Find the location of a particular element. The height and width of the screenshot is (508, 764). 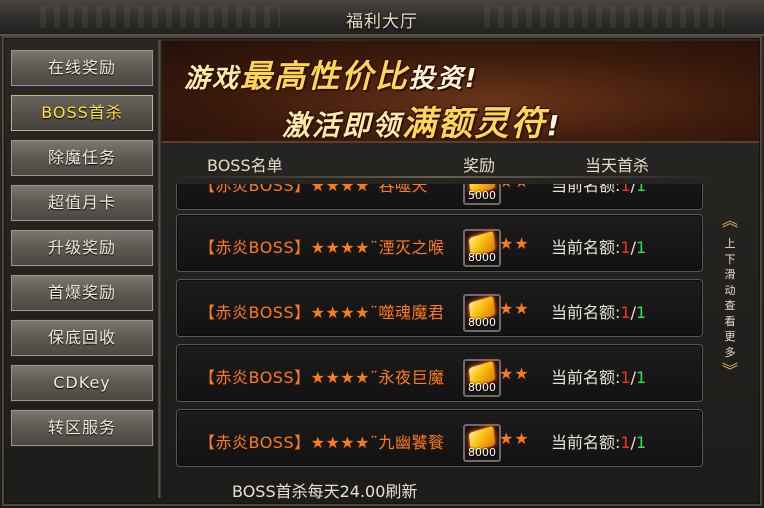

table-row: 【赤炎BOSS】★★★★¨噬魂魔君 ★★ 8000 当前名额:1/1 is located at coordinates (439, 308).